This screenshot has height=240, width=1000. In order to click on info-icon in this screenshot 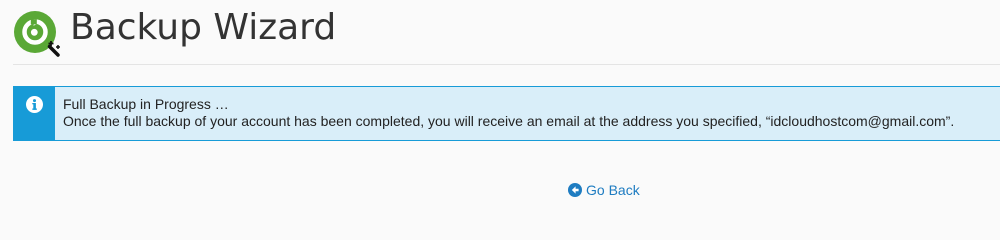, I will do `click(34, 104)`.